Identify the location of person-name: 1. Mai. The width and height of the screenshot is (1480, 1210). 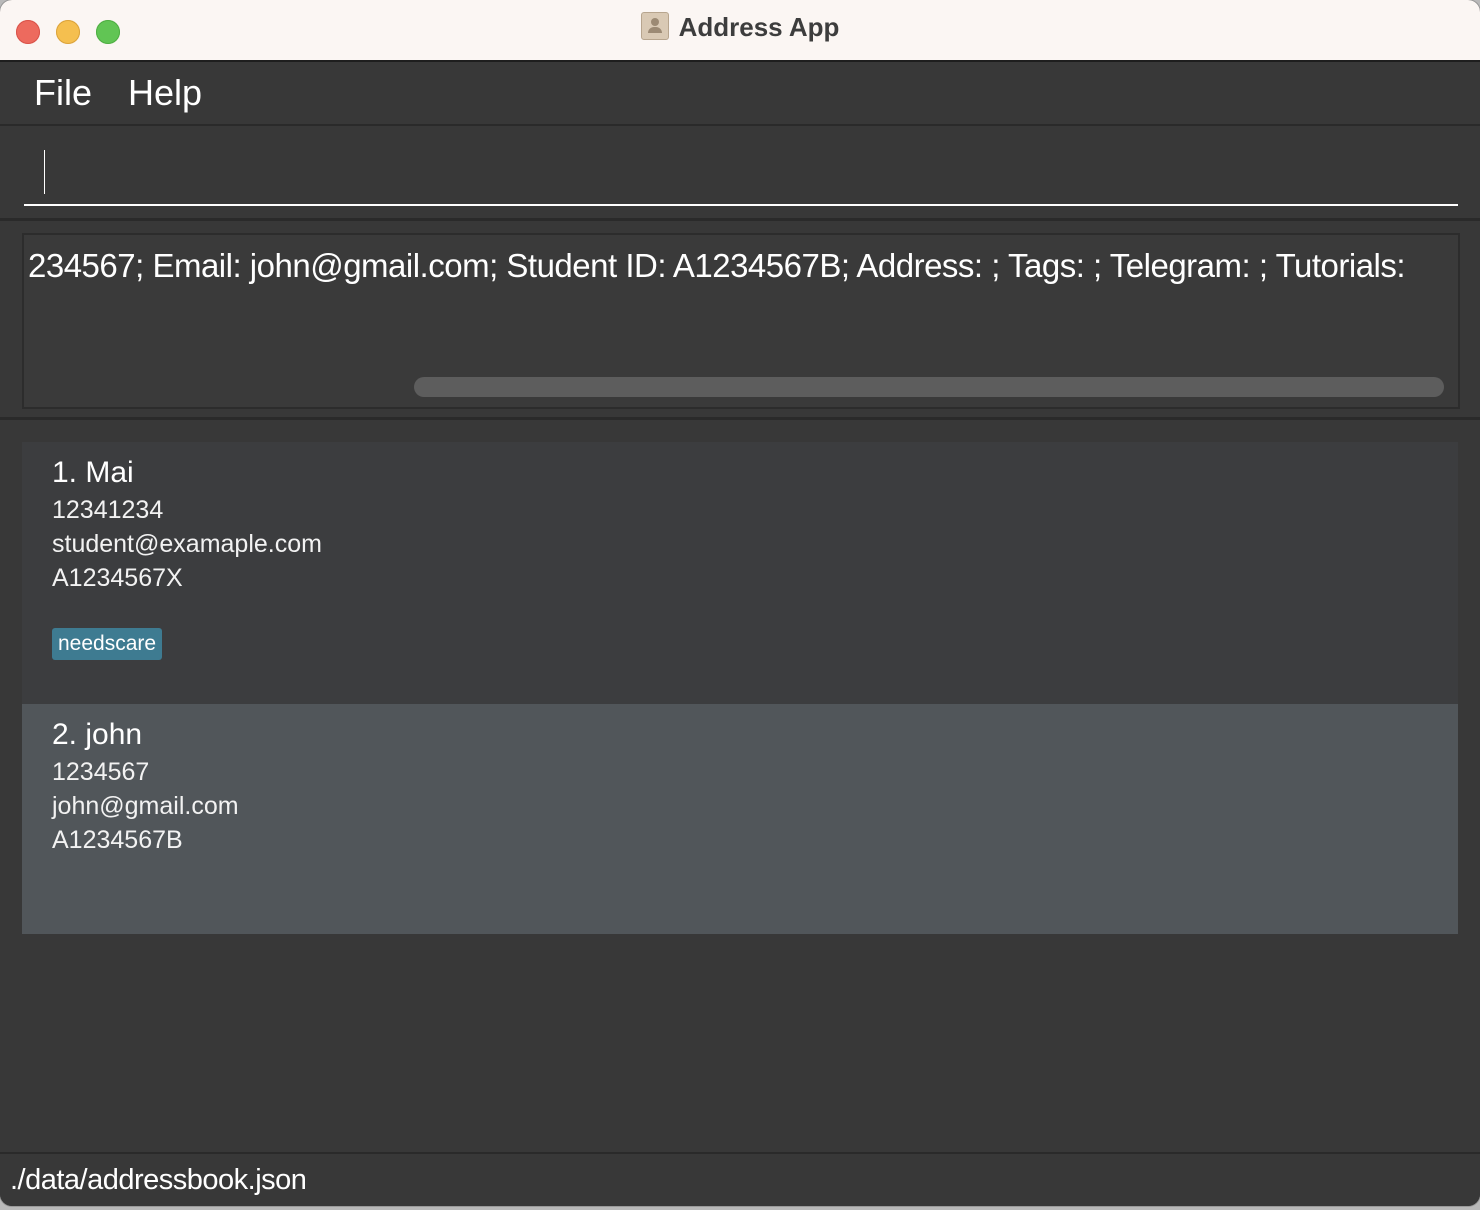
(93, 472).